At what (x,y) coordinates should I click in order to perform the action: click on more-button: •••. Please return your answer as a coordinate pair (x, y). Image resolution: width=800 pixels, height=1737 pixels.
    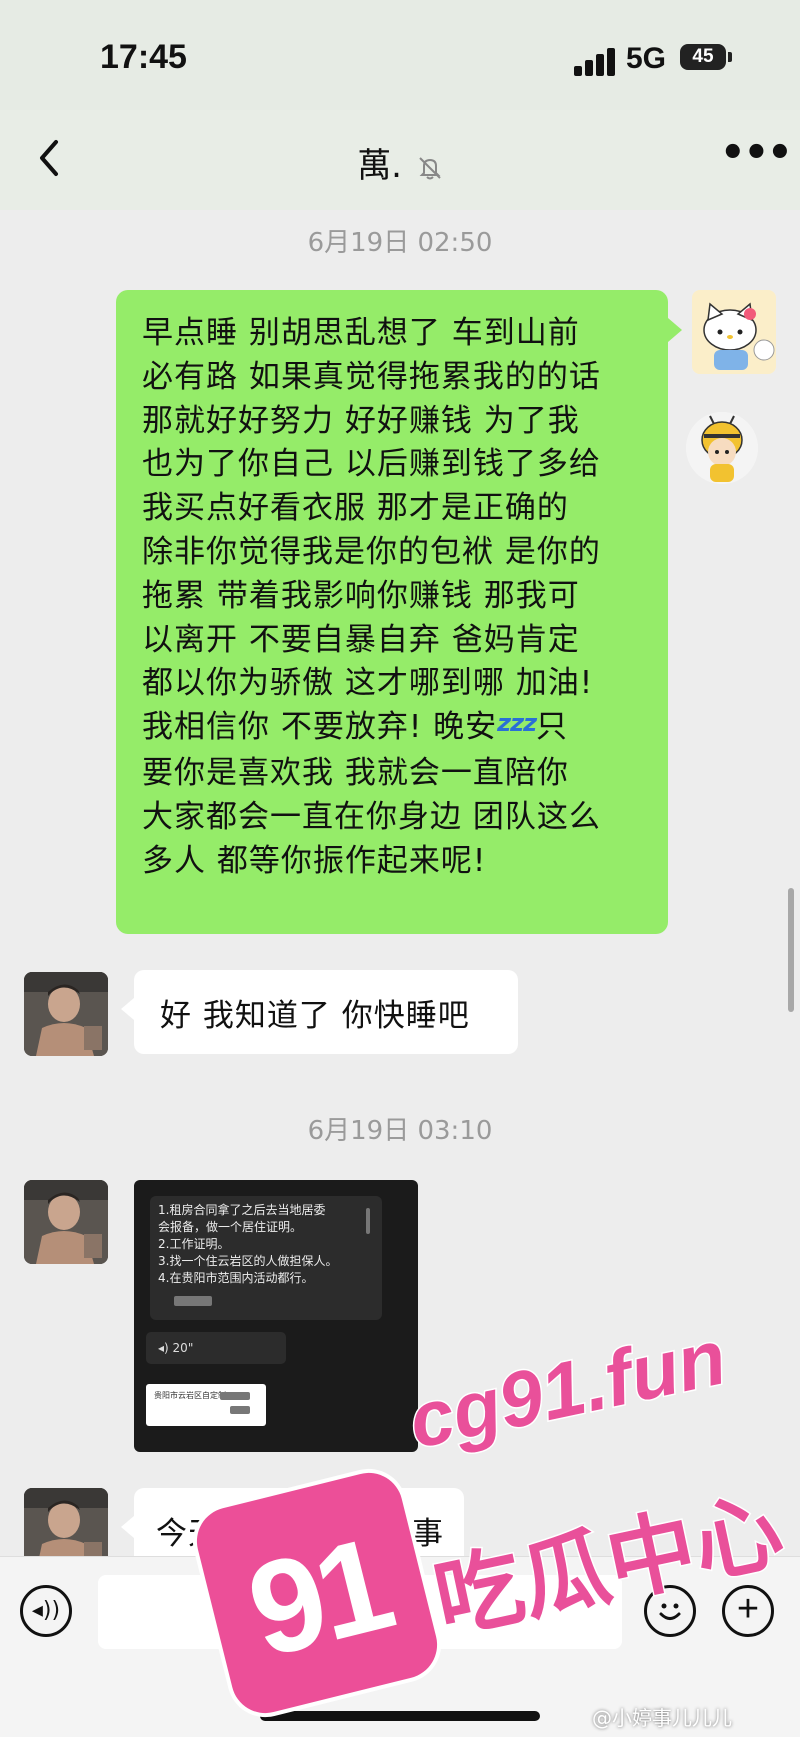
    Looking at the image, I should click on (756, 153).